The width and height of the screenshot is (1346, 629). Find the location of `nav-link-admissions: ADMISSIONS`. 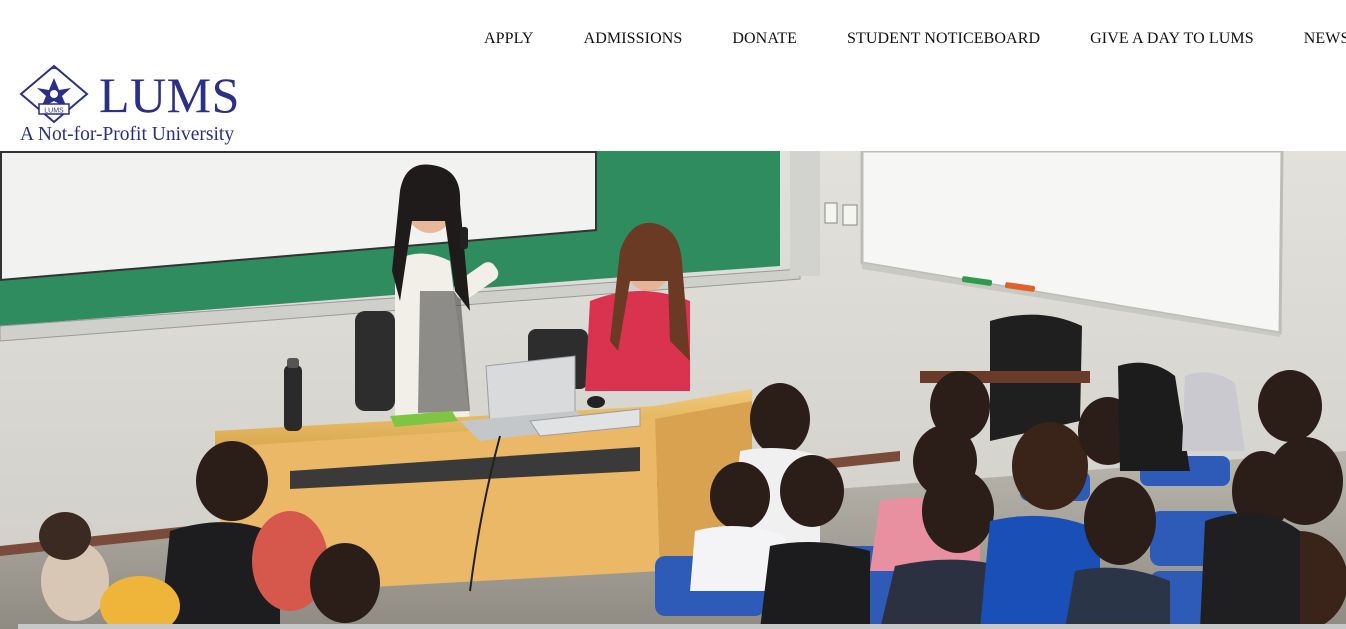

nav-link-admissions: ADMISSIONS is located at coordinates (633, 39).